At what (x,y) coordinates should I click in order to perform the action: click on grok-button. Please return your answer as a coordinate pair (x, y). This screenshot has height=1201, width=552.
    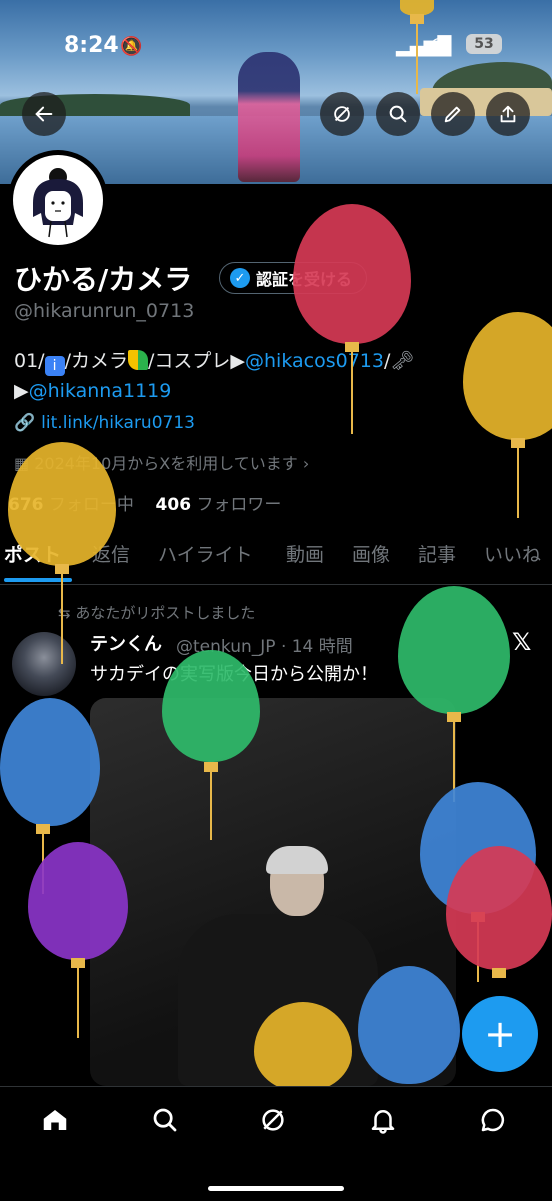
    Looking at the image, I should click on (342, 114).